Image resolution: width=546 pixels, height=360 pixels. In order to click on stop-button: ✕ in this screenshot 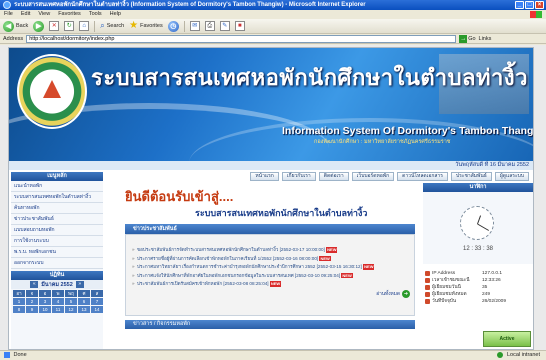, I will do `click(54, 26)`.